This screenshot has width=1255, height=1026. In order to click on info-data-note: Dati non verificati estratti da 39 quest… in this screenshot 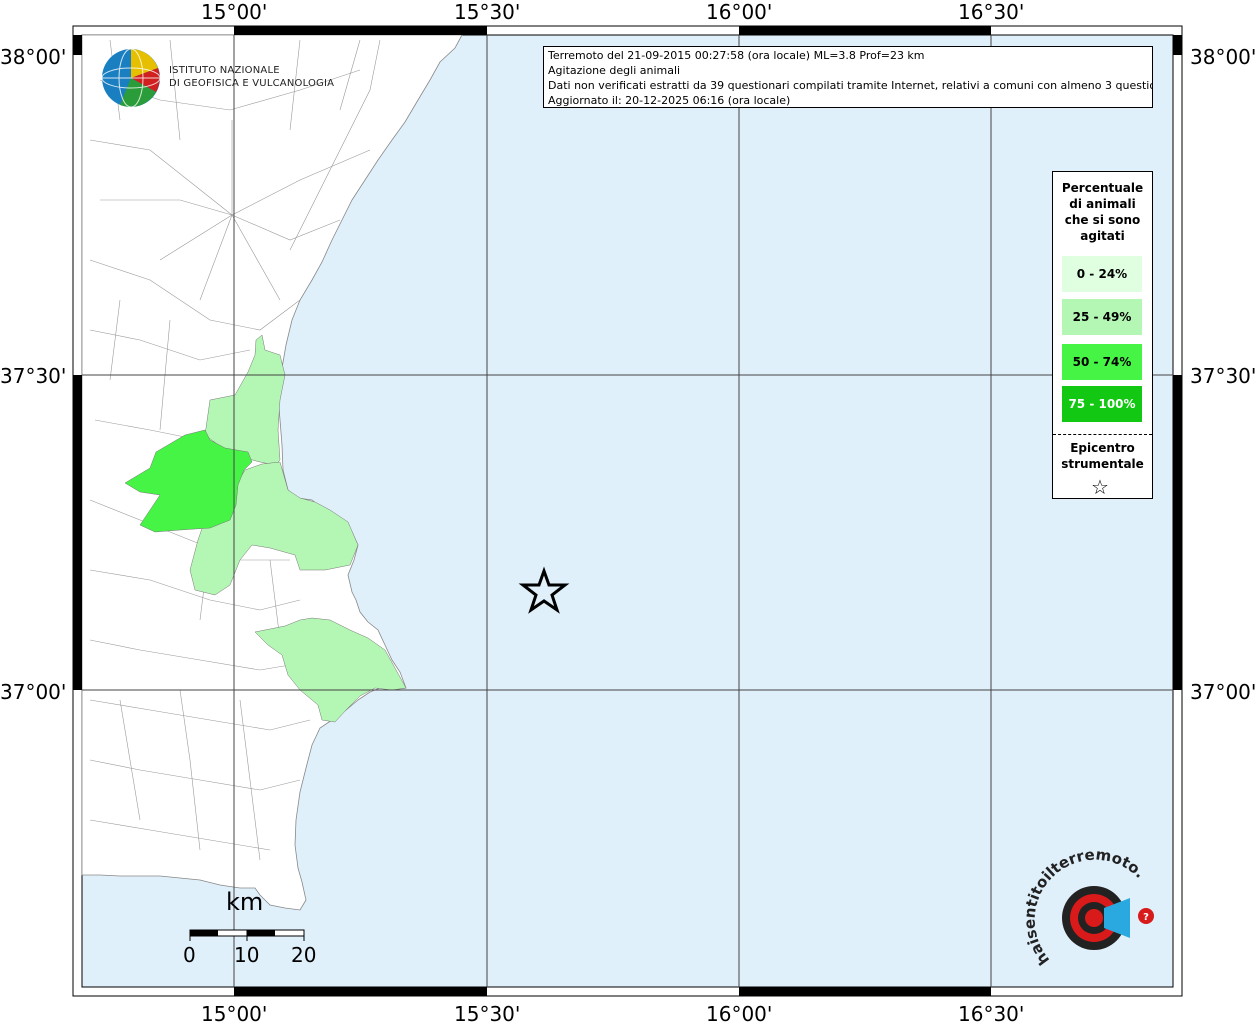, I will do `click(850, 85)`.